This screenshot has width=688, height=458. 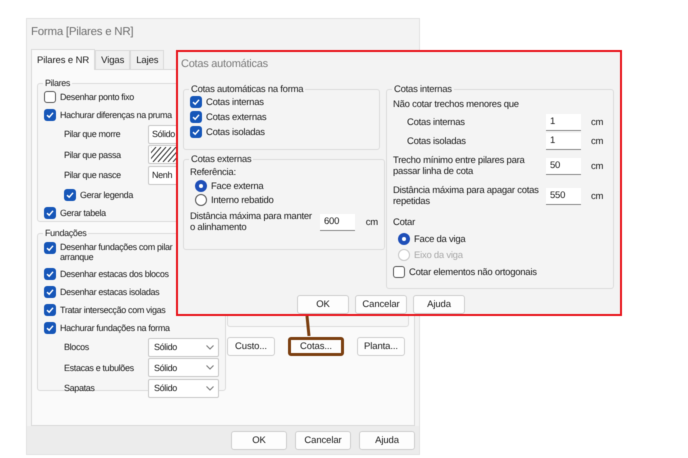 I want to click on radio-button: Face da viga, so click(x=432, y=239).